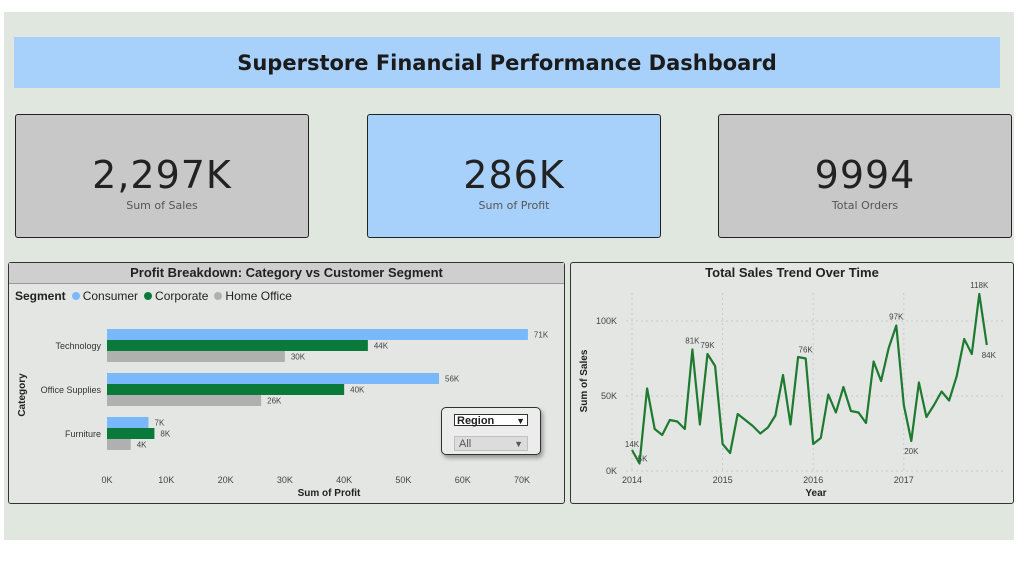 The height and width of the screenshot is (576, 1024). Describe the element at coordinates (344, 480) in the screenshot. I see `x-tick-label: 40K` at that location.